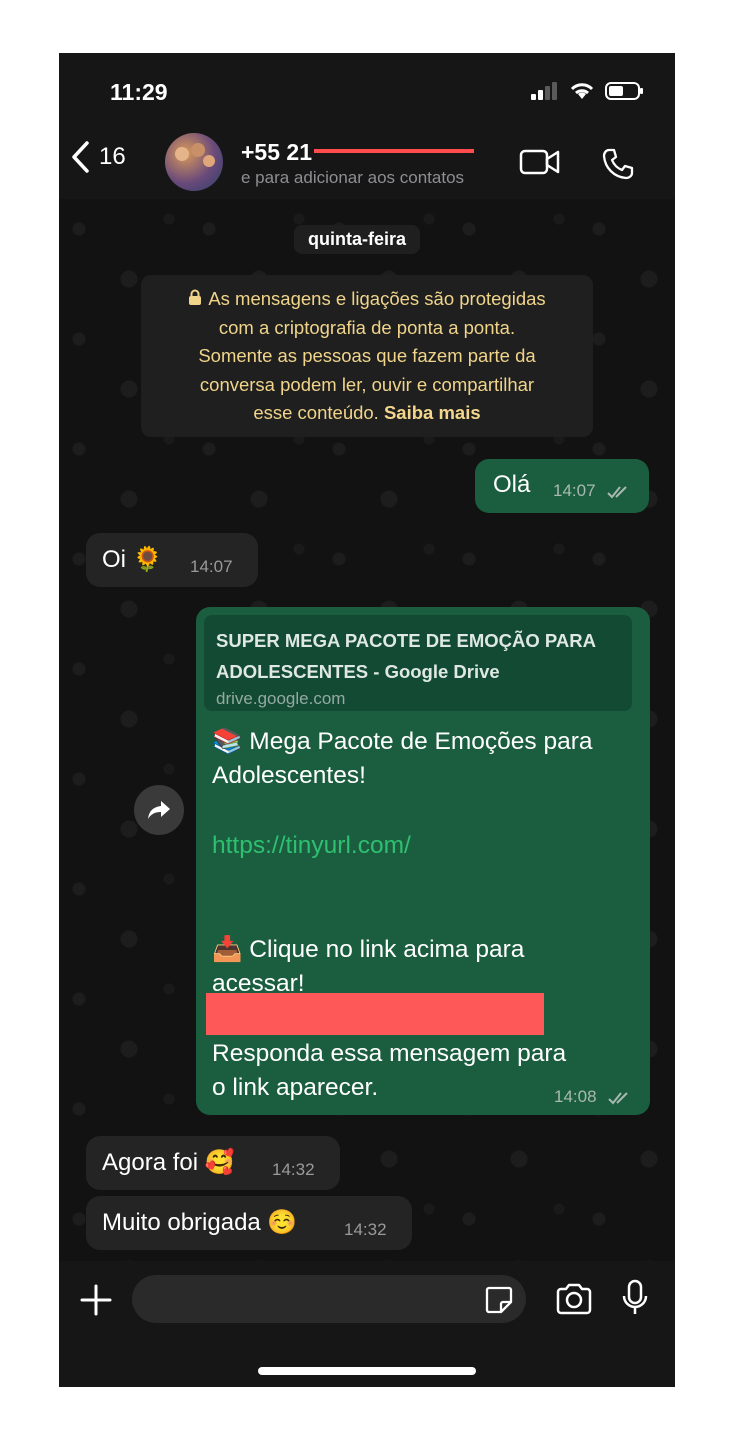 Image resolution: width=750 pixels, height=1440 pixels. What do you see at coordinates (540, 162) in the screenshot?
I see `video-call-icon` at bounding box center [540, 162].